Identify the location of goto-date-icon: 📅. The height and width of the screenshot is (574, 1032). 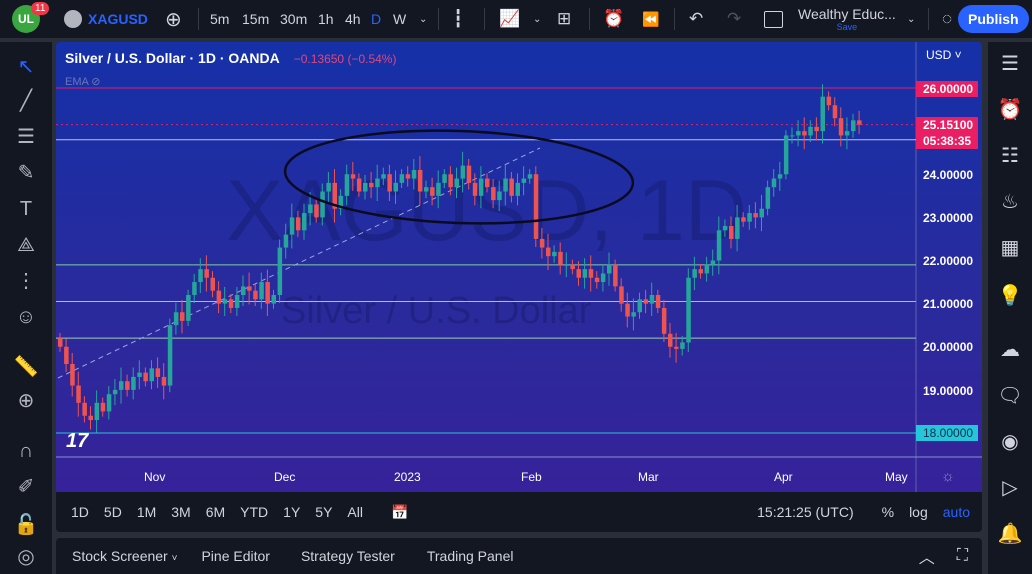
(399, 512).